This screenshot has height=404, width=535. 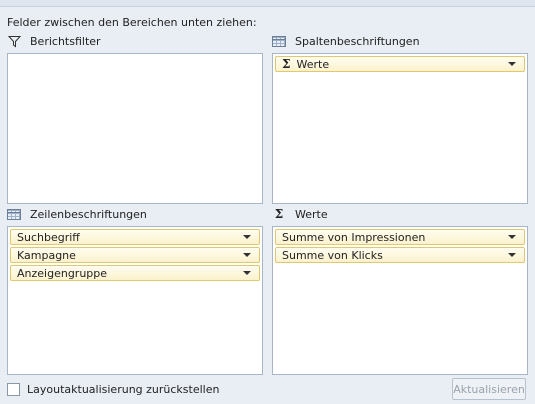 What do you see at coordinates (332, 255) in the screenshot?
I see `field-label: Summe von Klicks` at bounding box center [332, 255].